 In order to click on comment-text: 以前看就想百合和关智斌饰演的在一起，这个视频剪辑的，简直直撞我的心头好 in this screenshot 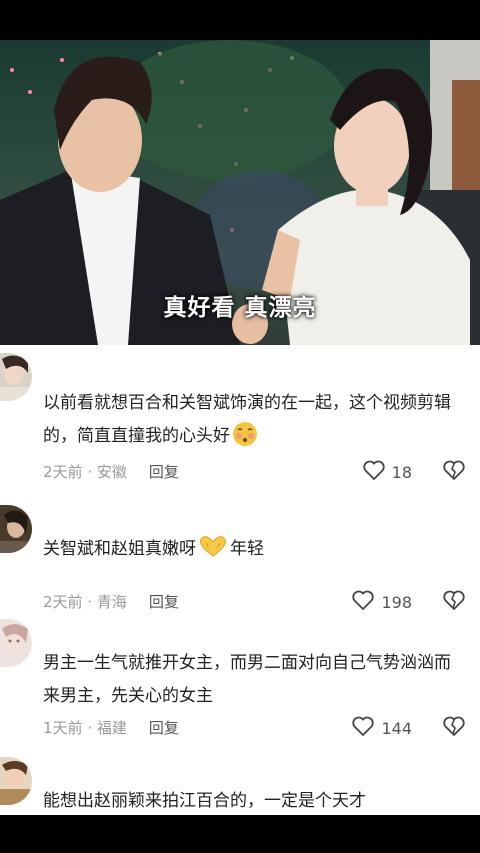, I will do `click(253, 423)`.